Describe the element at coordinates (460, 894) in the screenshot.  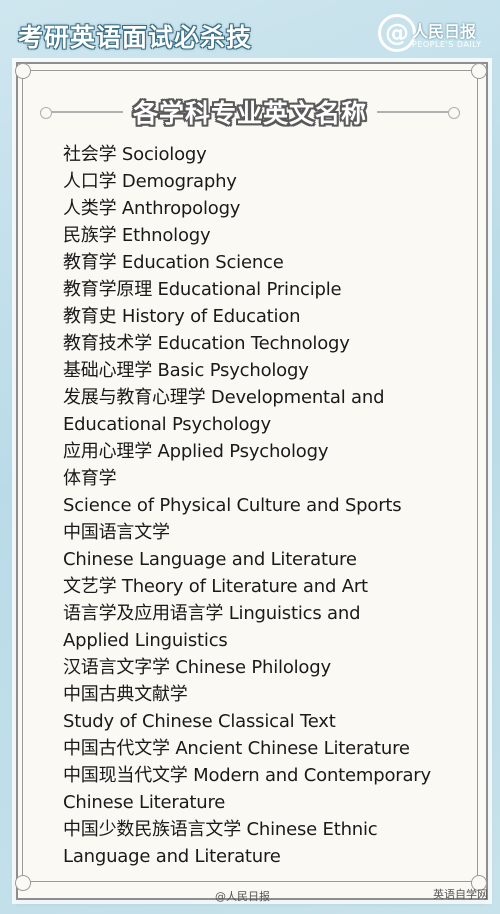
I see `site-watermark: 英语自学网` at that location.